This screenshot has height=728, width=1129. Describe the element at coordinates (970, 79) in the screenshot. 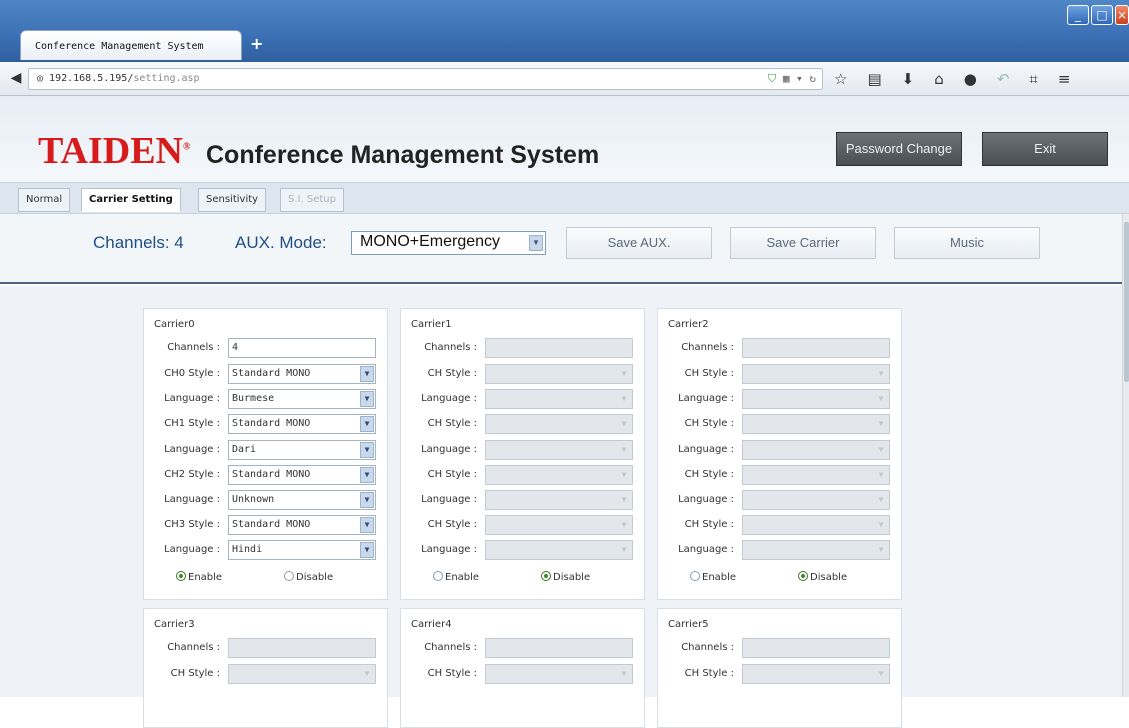

I see `chat-icon: ●` at that location.